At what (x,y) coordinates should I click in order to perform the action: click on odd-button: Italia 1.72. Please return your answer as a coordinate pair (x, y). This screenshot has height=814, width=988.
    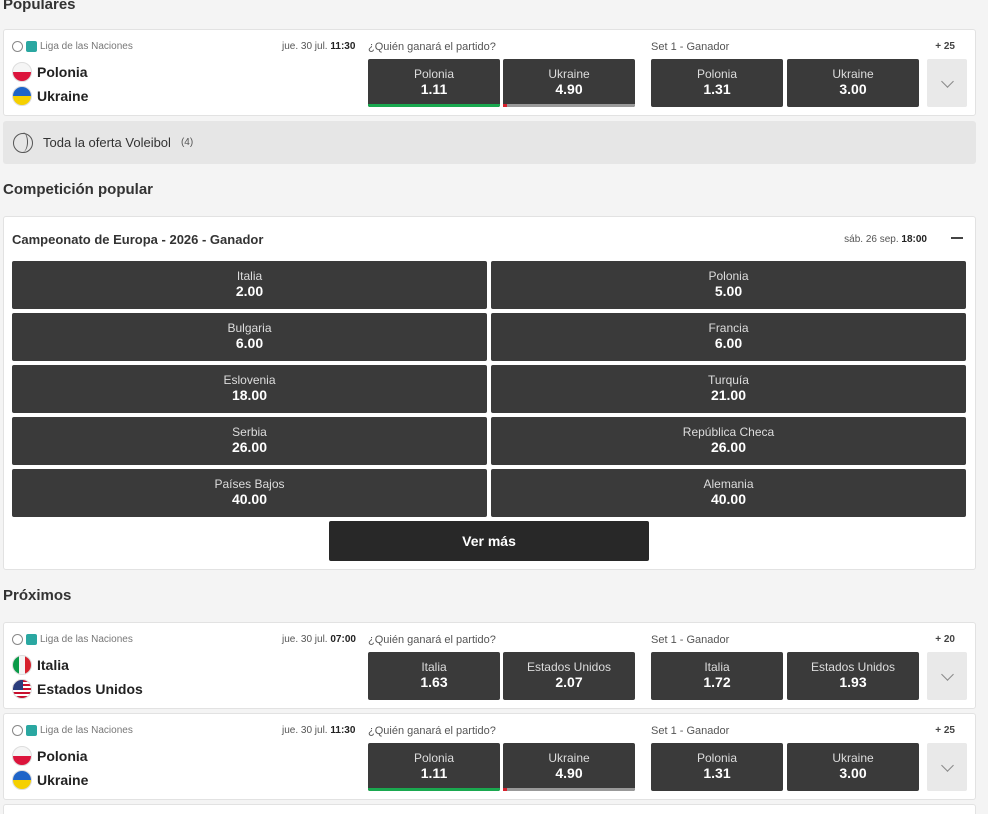
    Looking at the image, I should click on (717, 676).